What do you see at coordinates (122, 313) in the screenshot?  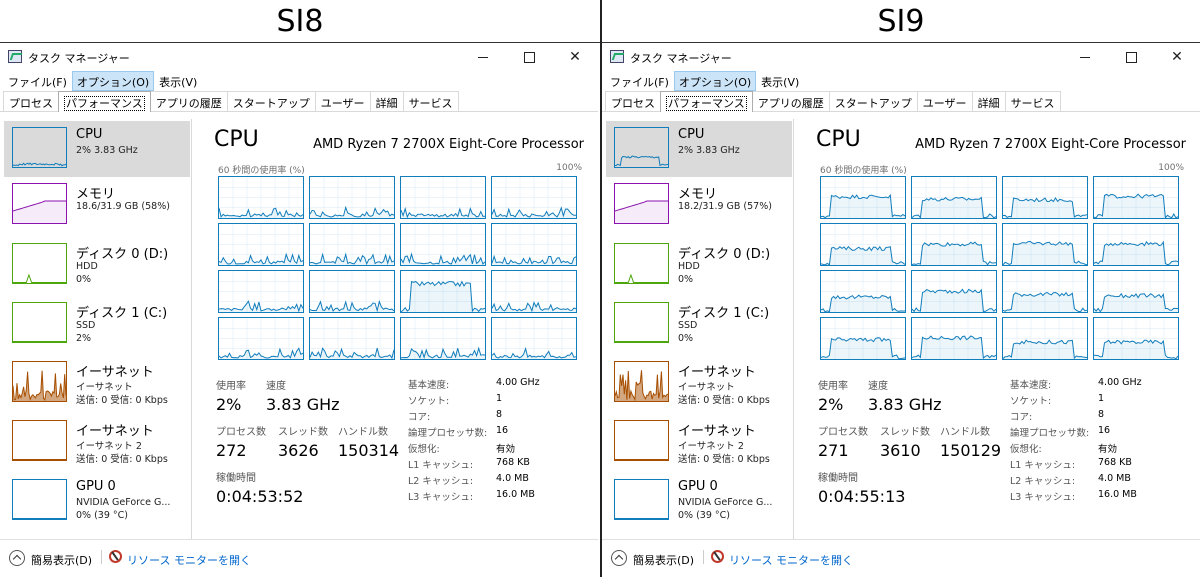 I see `sidebar-item-title: ディスク 1 (C:)` at bounding box center [122, 313].